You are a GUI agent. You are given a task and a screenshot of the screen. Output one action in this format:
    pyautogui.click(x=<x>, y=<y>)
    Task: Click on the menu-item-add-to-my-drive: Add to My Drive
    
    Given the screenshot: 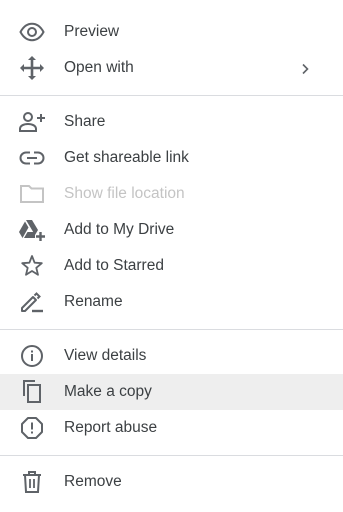 What is the action you would take?
    pyautogui.click(x=171, y=230)
    